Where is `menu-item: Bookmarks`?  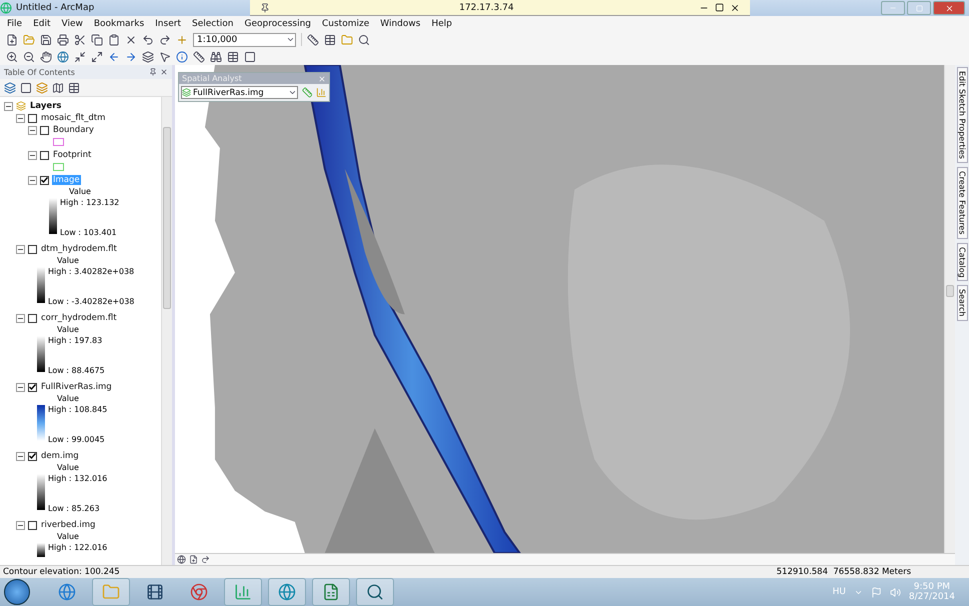
menu-item: Bookmarks is located at coordinates (119, 23).